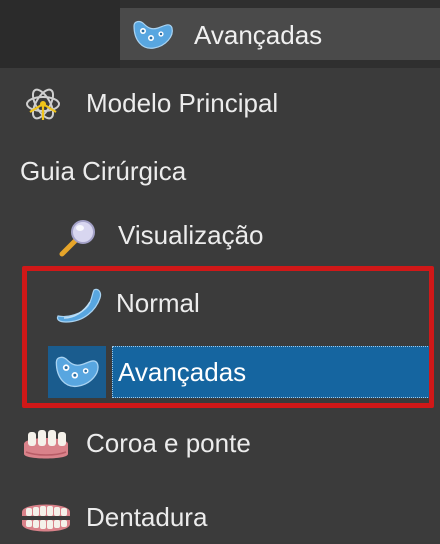 Image resolution: width=440 pixels, height=544 pixels. Describe the element at coordinates (191, 235) in the screenshot. I see `tree-item-label: Visualização` at that location.